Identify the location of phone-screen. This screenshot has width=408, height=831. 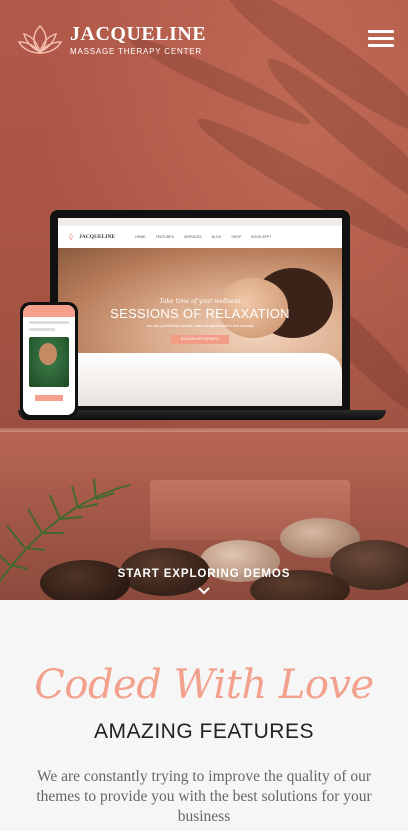
(49, 360).